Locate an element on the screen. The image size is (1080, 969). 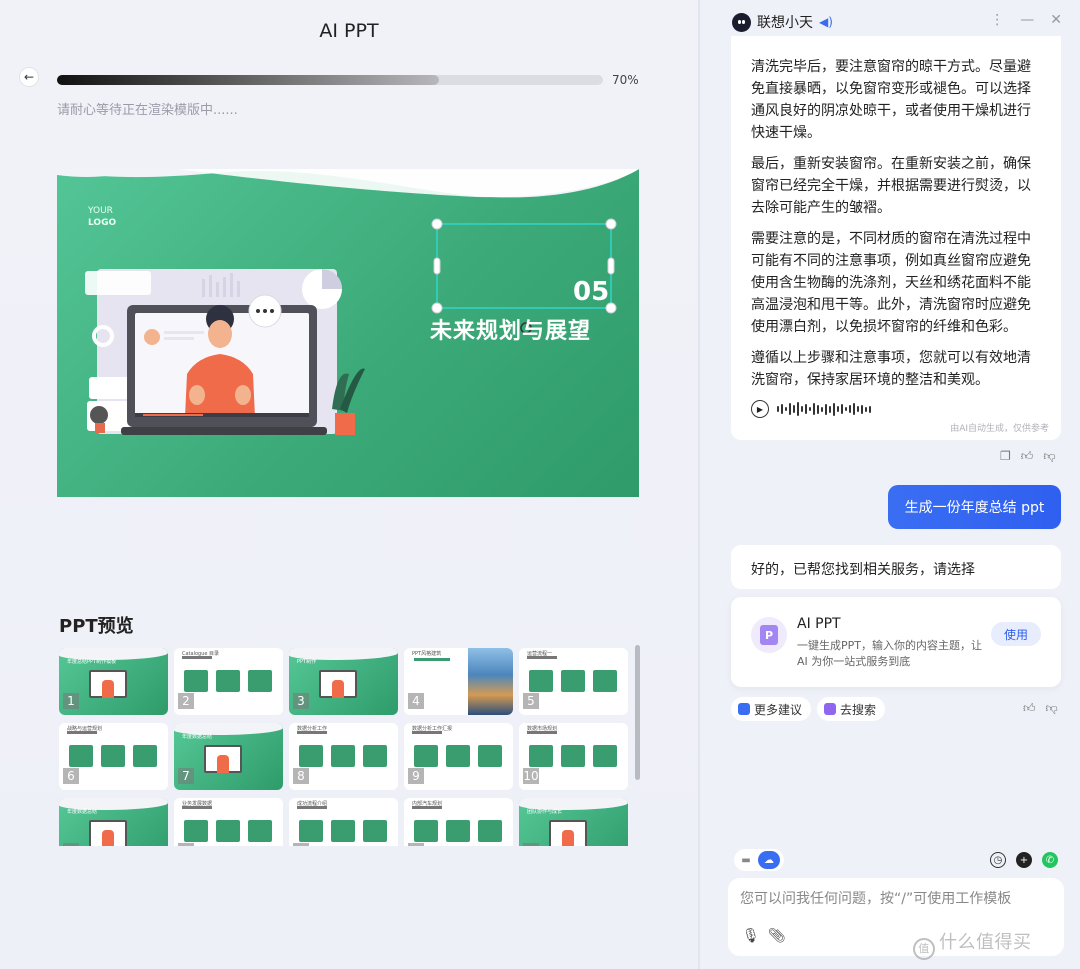
slide-thumbnail: Catalogue 目录 2 is located at coordinates (228, 681).